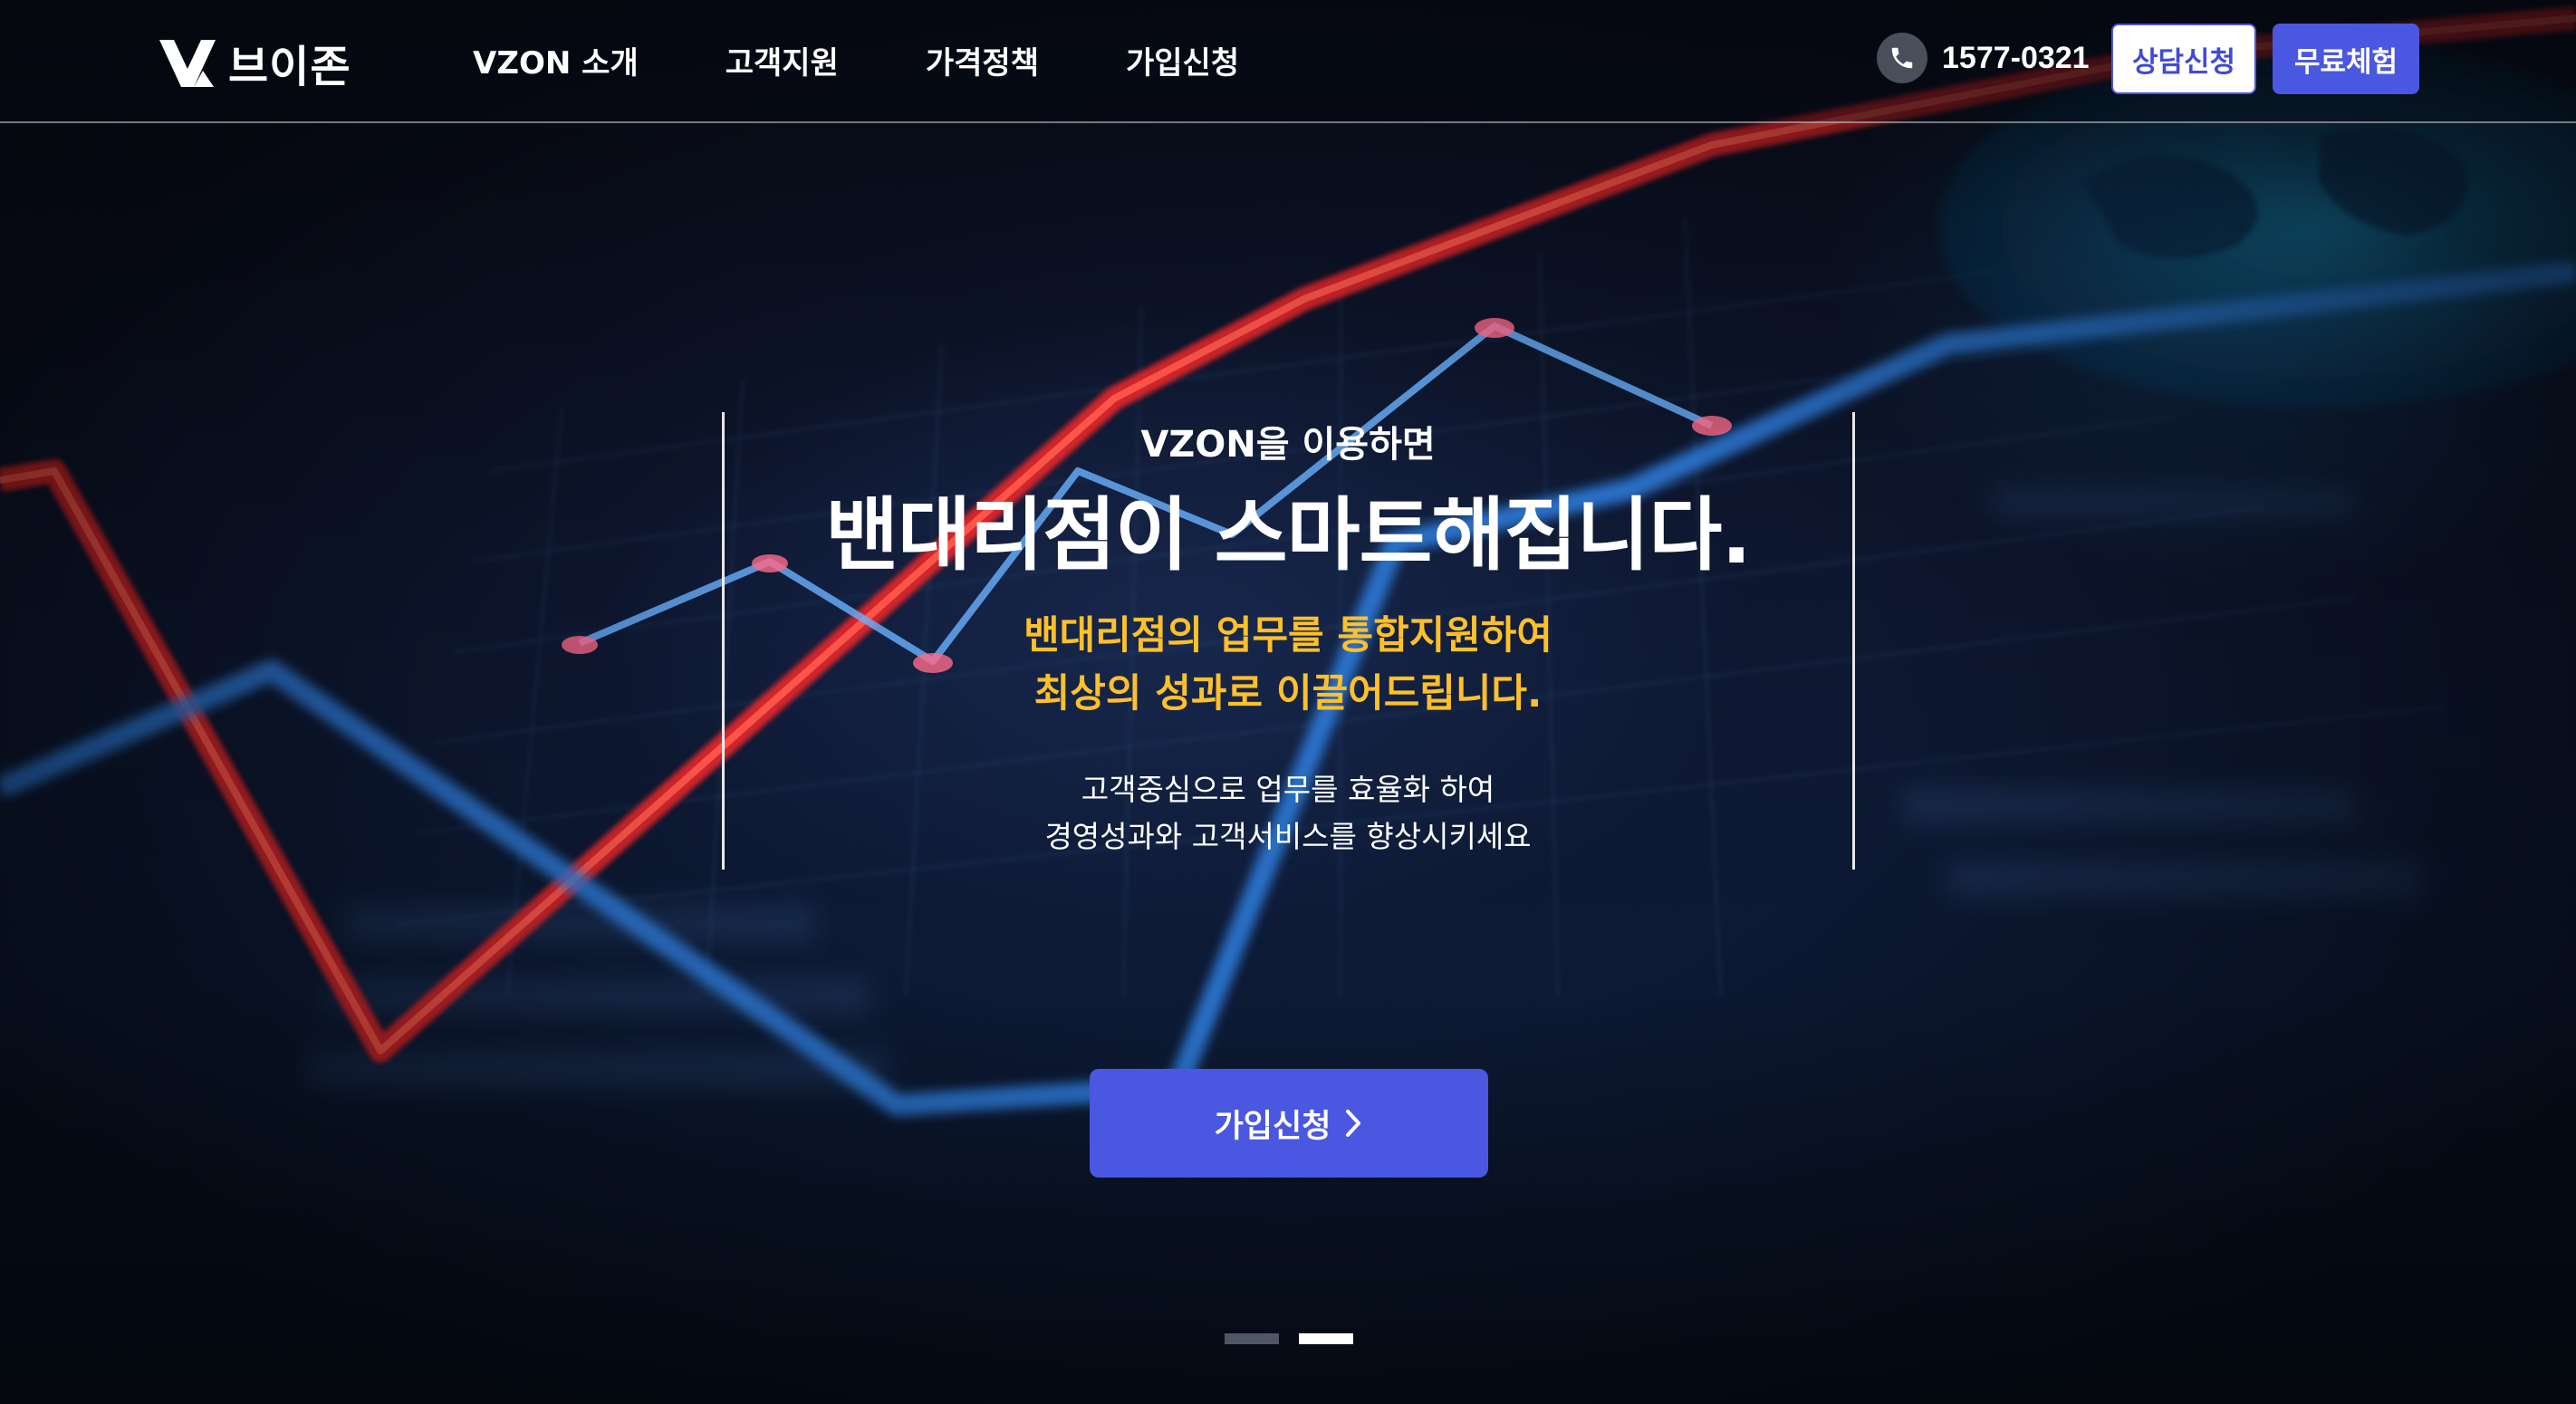 Image resolution: width=2576 pixels, height=1404 pixels. What do you see at coordinates (1288, 445) in the screenshot?
I see `hero-pre-title: VZON을 이용하면` at bounding box center [1288, 445].